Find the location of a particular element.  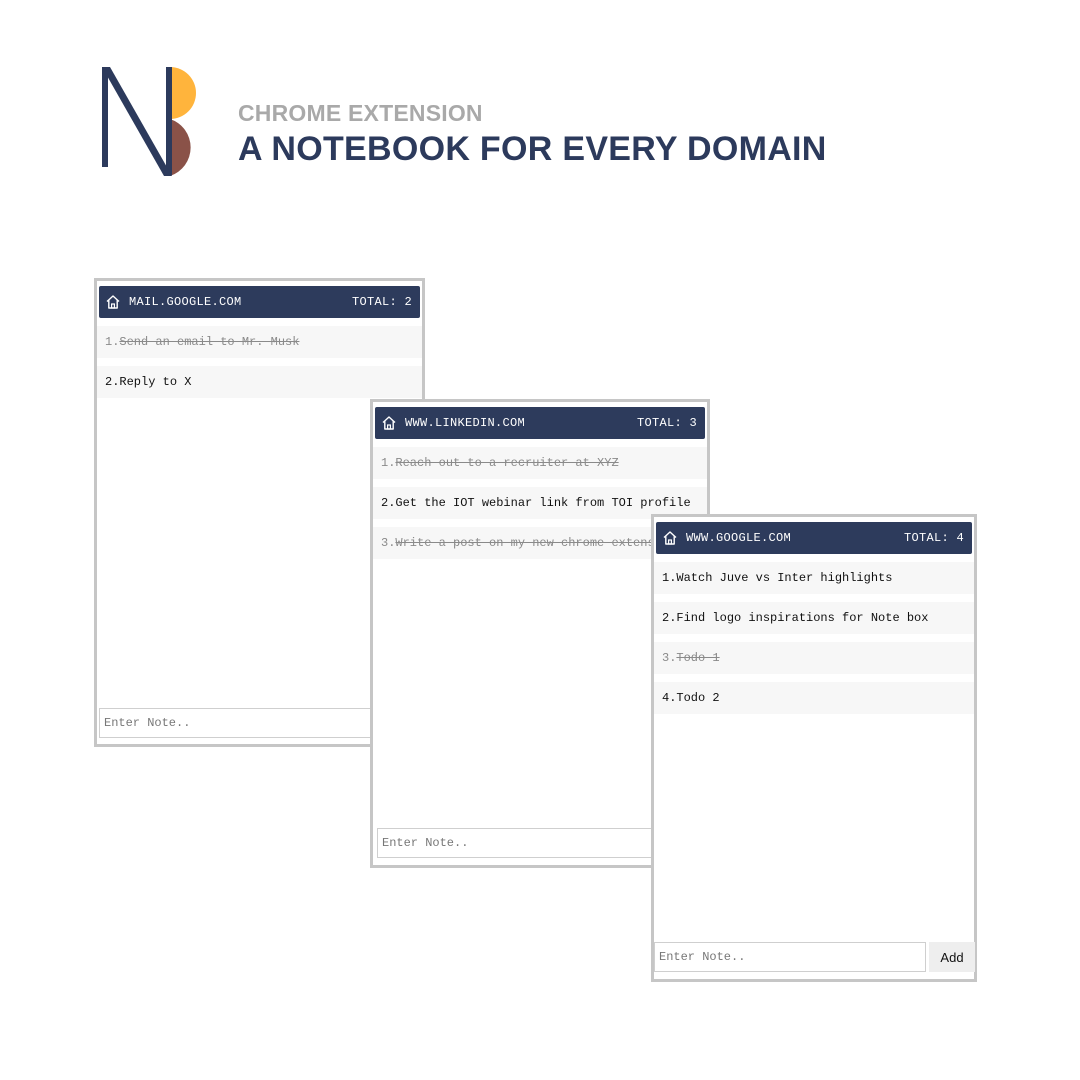

total-count: TOTAL: 2 is located at coordinates (381, 302).